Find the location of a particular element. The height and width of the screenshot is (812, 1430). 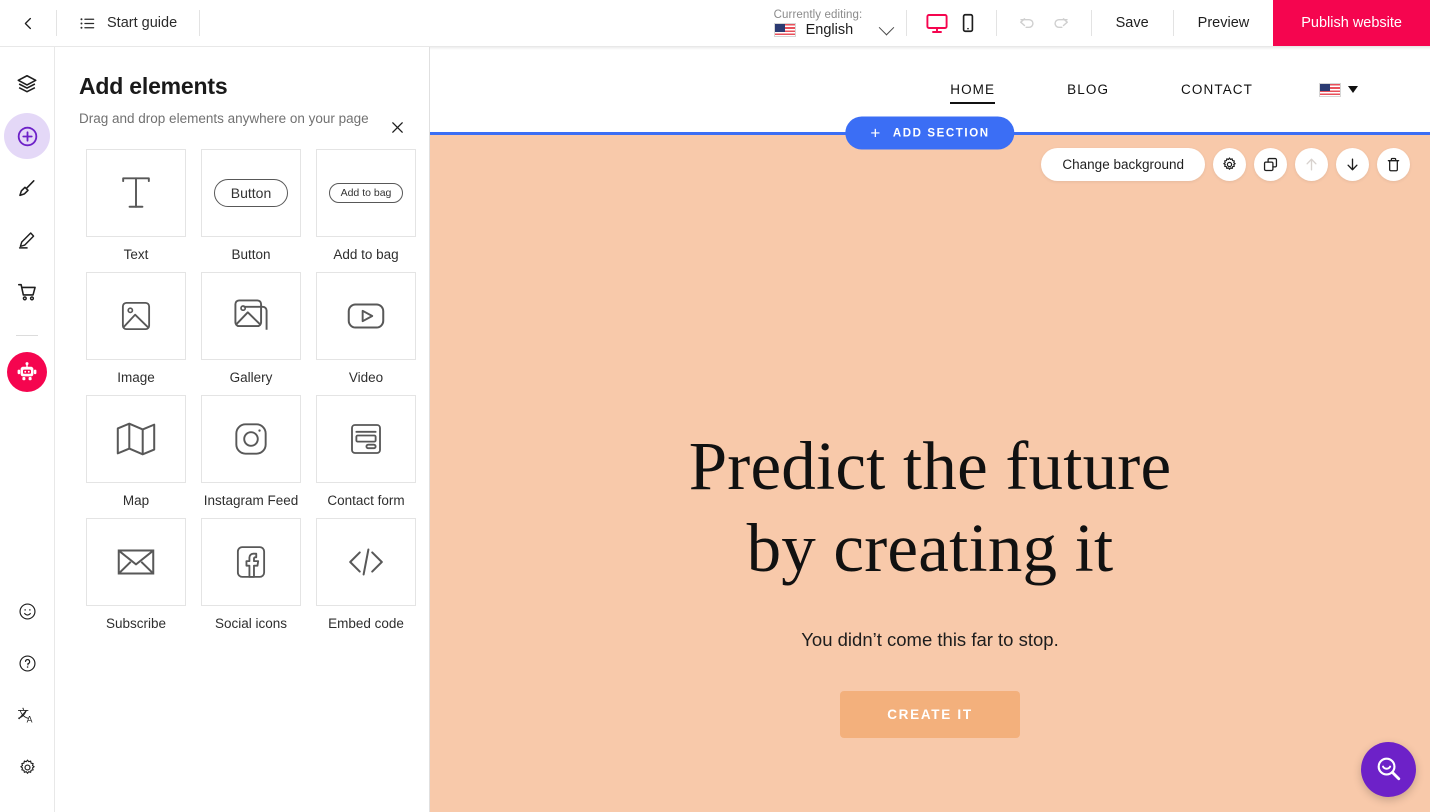

nav-item-home: HOME is located at coordinates (972, 93).